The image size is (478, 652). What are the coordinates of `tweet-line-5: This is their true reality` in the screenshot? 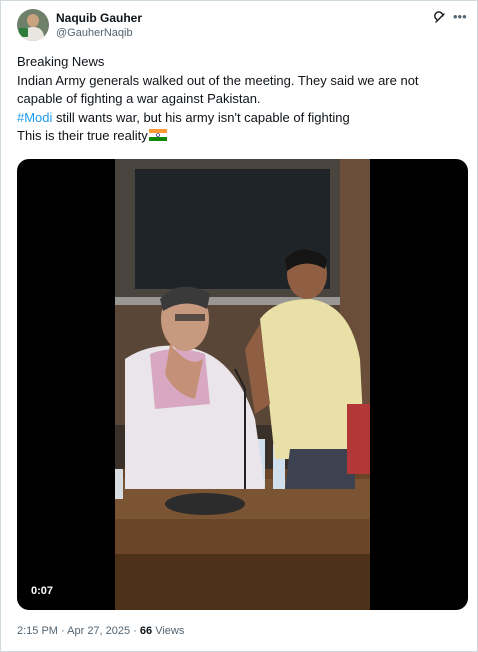 It's located at (237, 136).